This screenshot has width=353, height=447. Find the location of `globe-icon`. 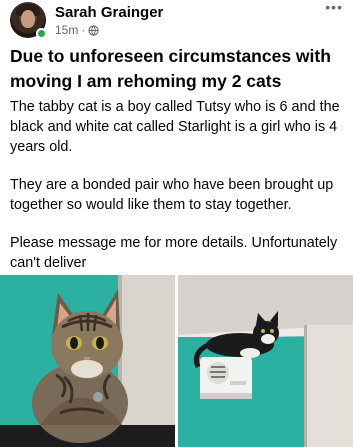

globe-icon is located at coordinates (93, 30).